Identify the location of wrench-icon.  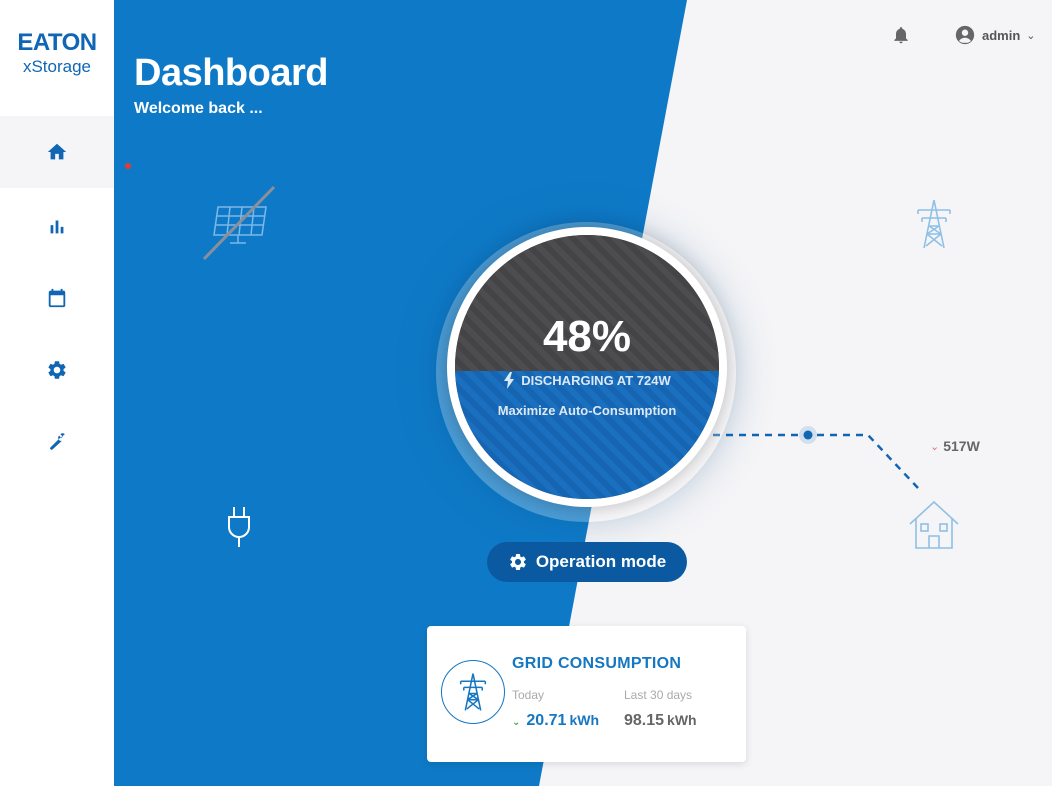
(57, 441).